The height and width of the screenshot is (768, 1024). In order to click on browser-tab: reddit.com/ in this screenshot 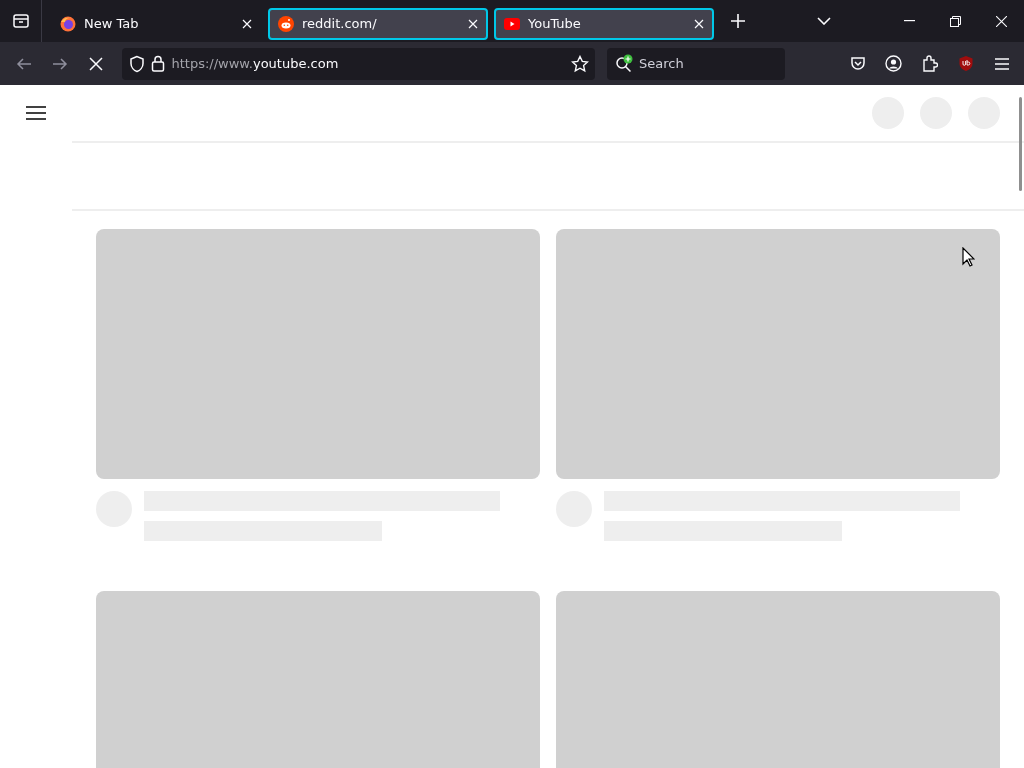, I will do `click(378, 23)`.